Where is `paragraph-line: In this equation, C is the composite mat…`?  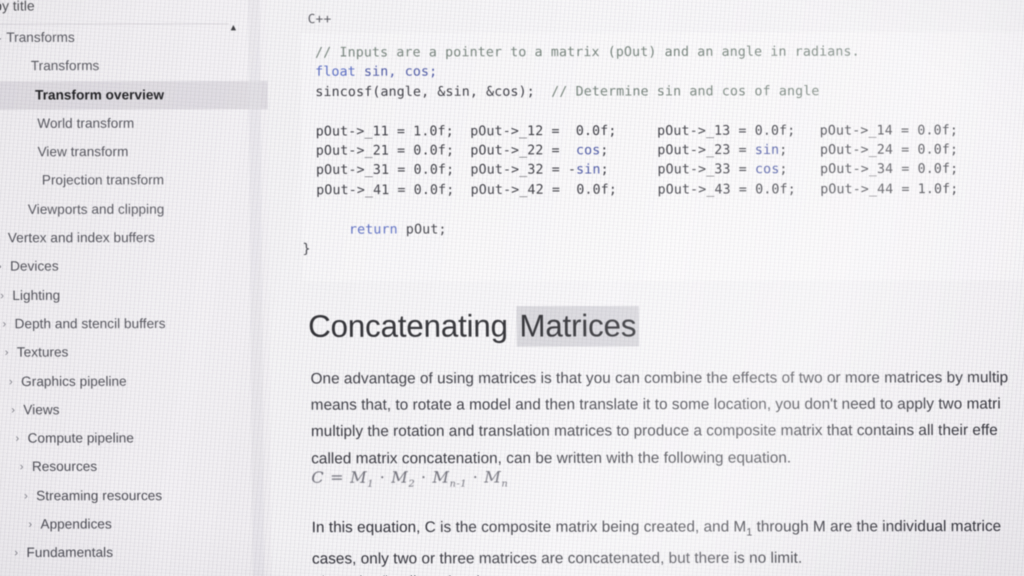
paragraph-line: In this equation, C is the composite mat… is located at coordinates (657, 530).